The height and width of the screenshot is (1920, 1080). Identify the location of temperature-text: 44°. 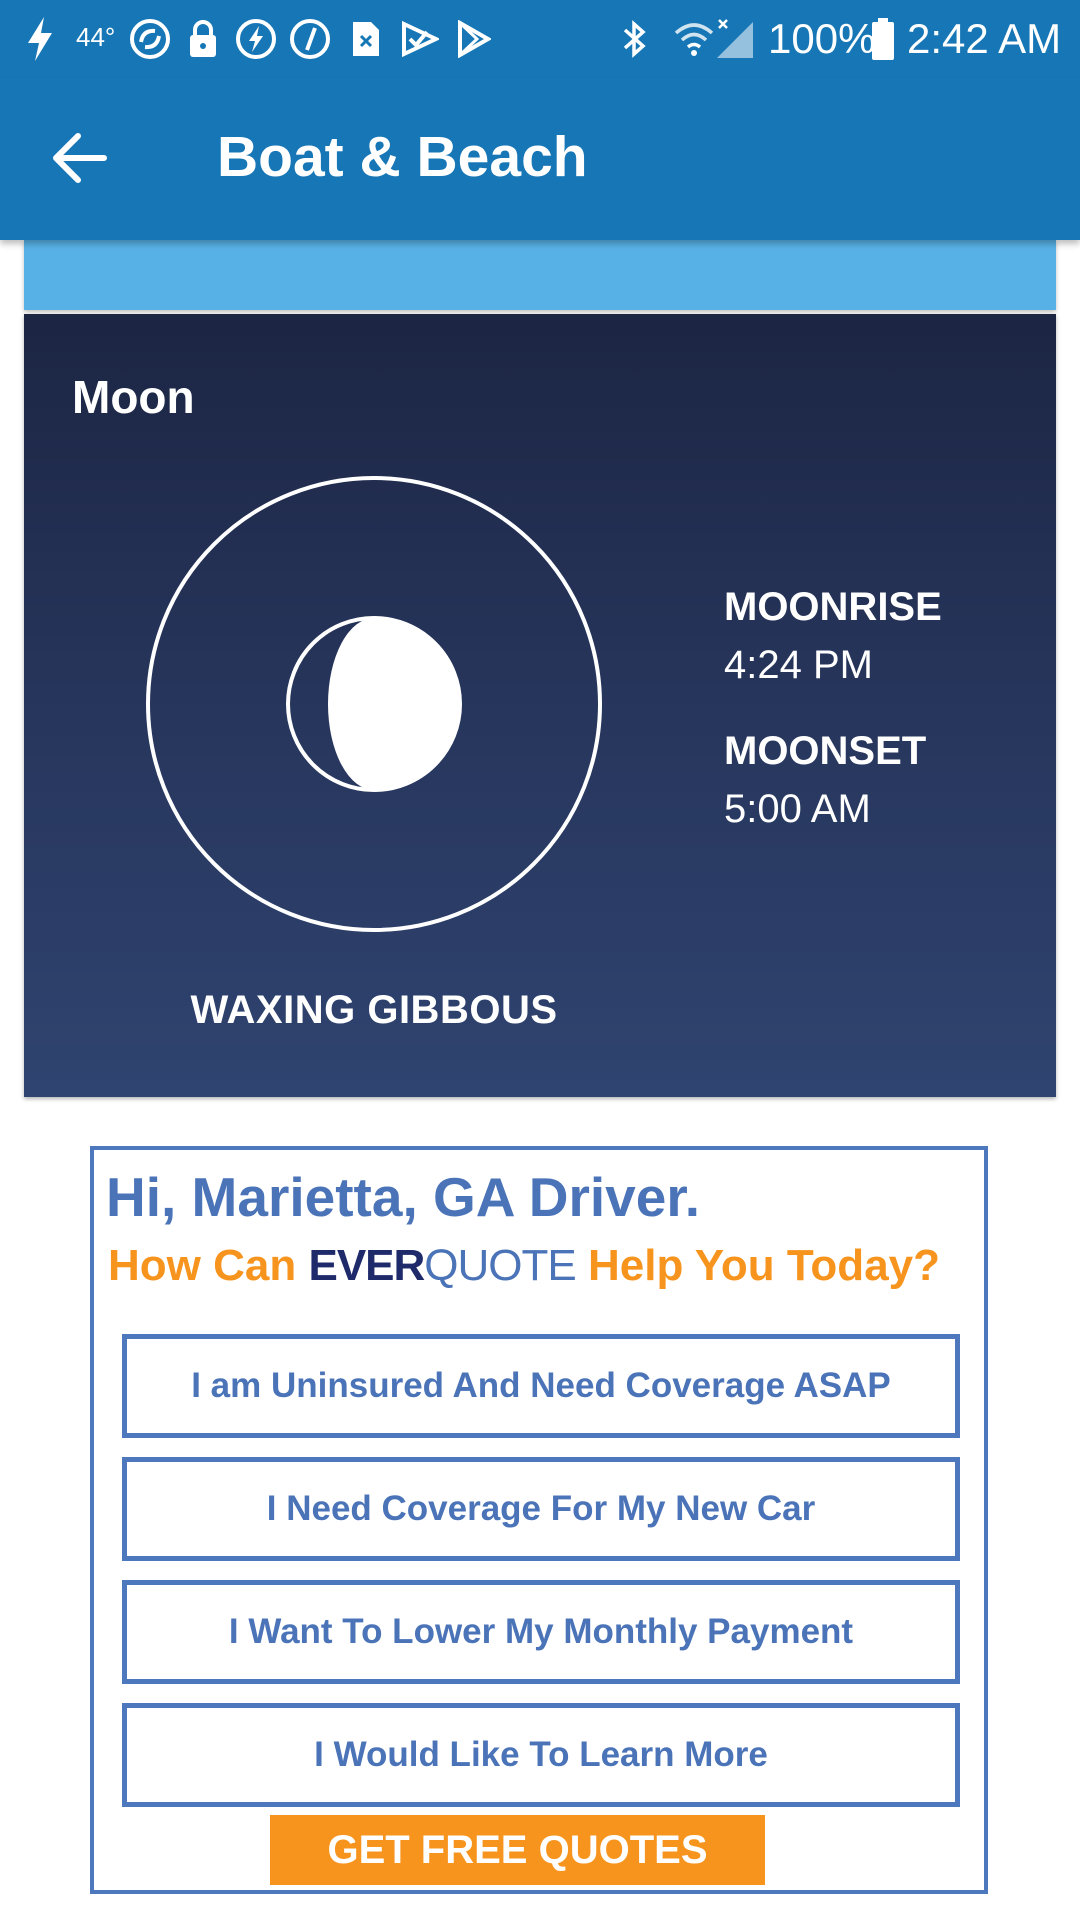
(96, 37).